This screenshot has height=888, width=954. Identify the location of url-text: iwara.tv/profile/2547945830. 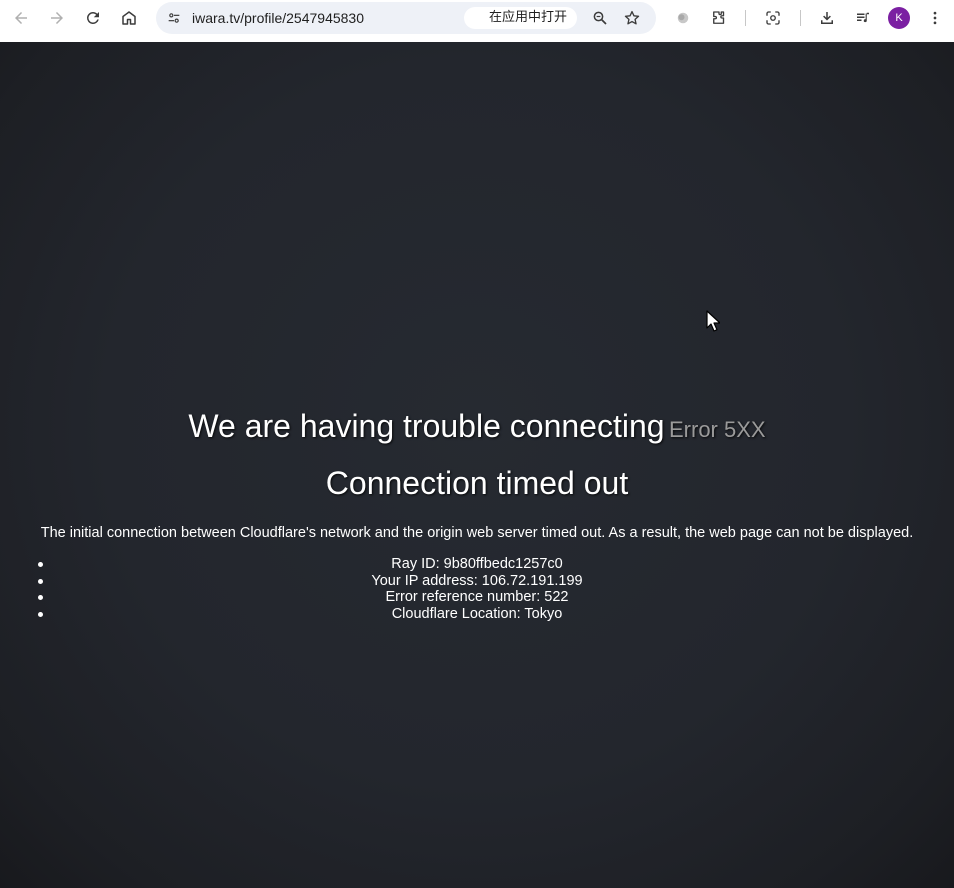
(278, 18).